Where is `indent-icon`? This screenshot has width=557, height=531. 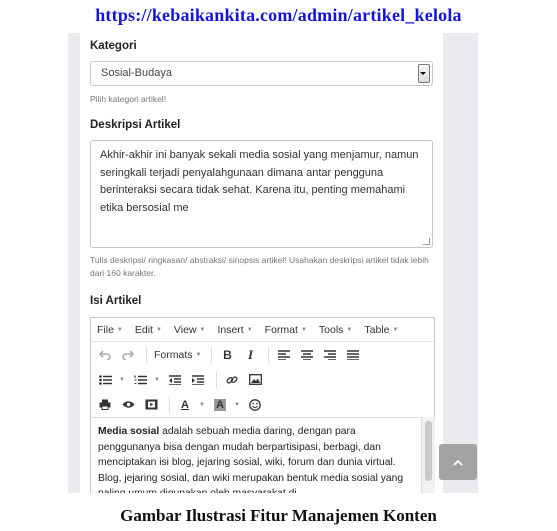
indent-icon is located at coordinates (198, 380).